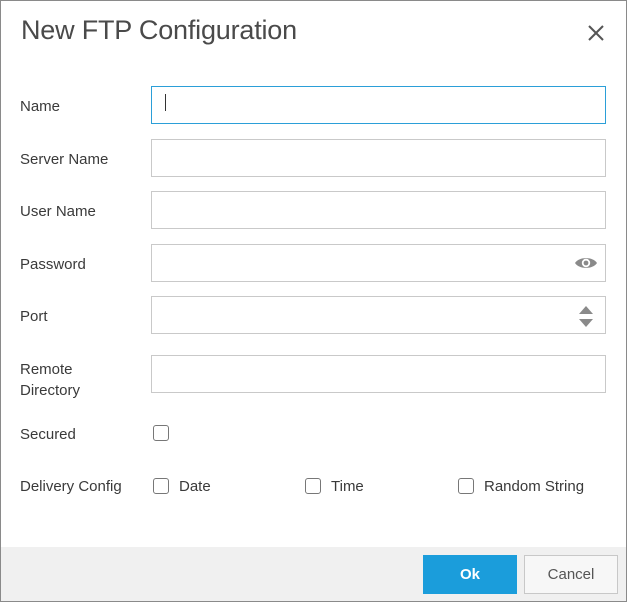 This screenshot has width=627, height=602. I want to click on name-input, so click(378, 105).